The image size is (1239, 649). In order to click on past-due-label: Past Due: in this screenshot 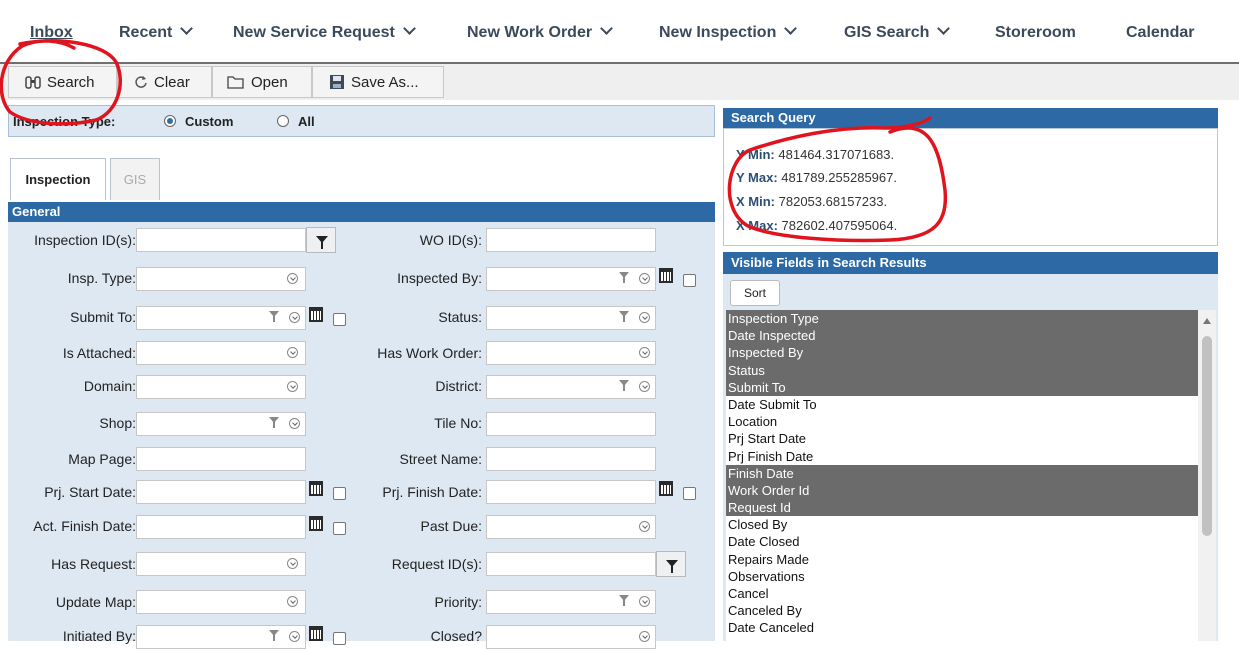, I will do `click(451, 526)`.